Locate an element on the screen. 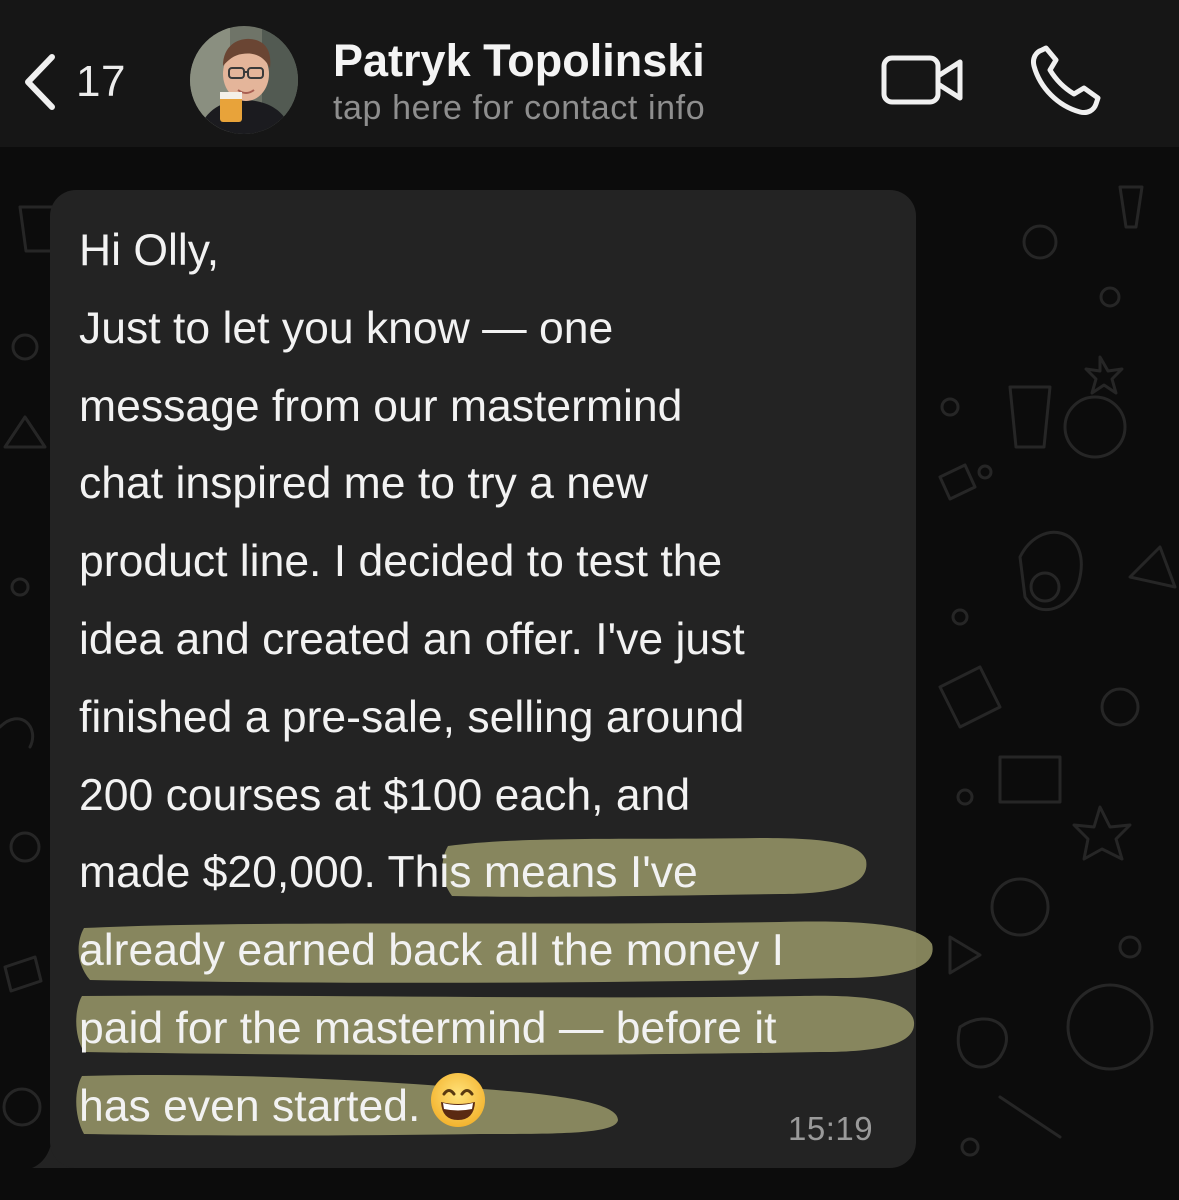 Image resolution: width=1179 pixels, height=1200 pixels. back-button: 17 is located at coordinates (87, 82).